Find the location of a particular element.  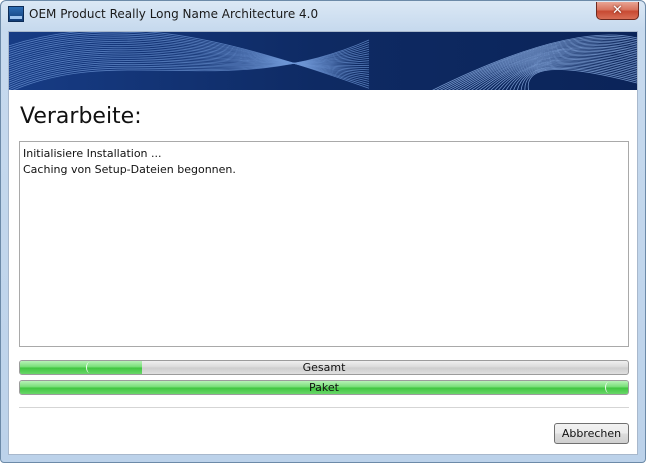

product-app-icon is located at coordinates (16, 14).